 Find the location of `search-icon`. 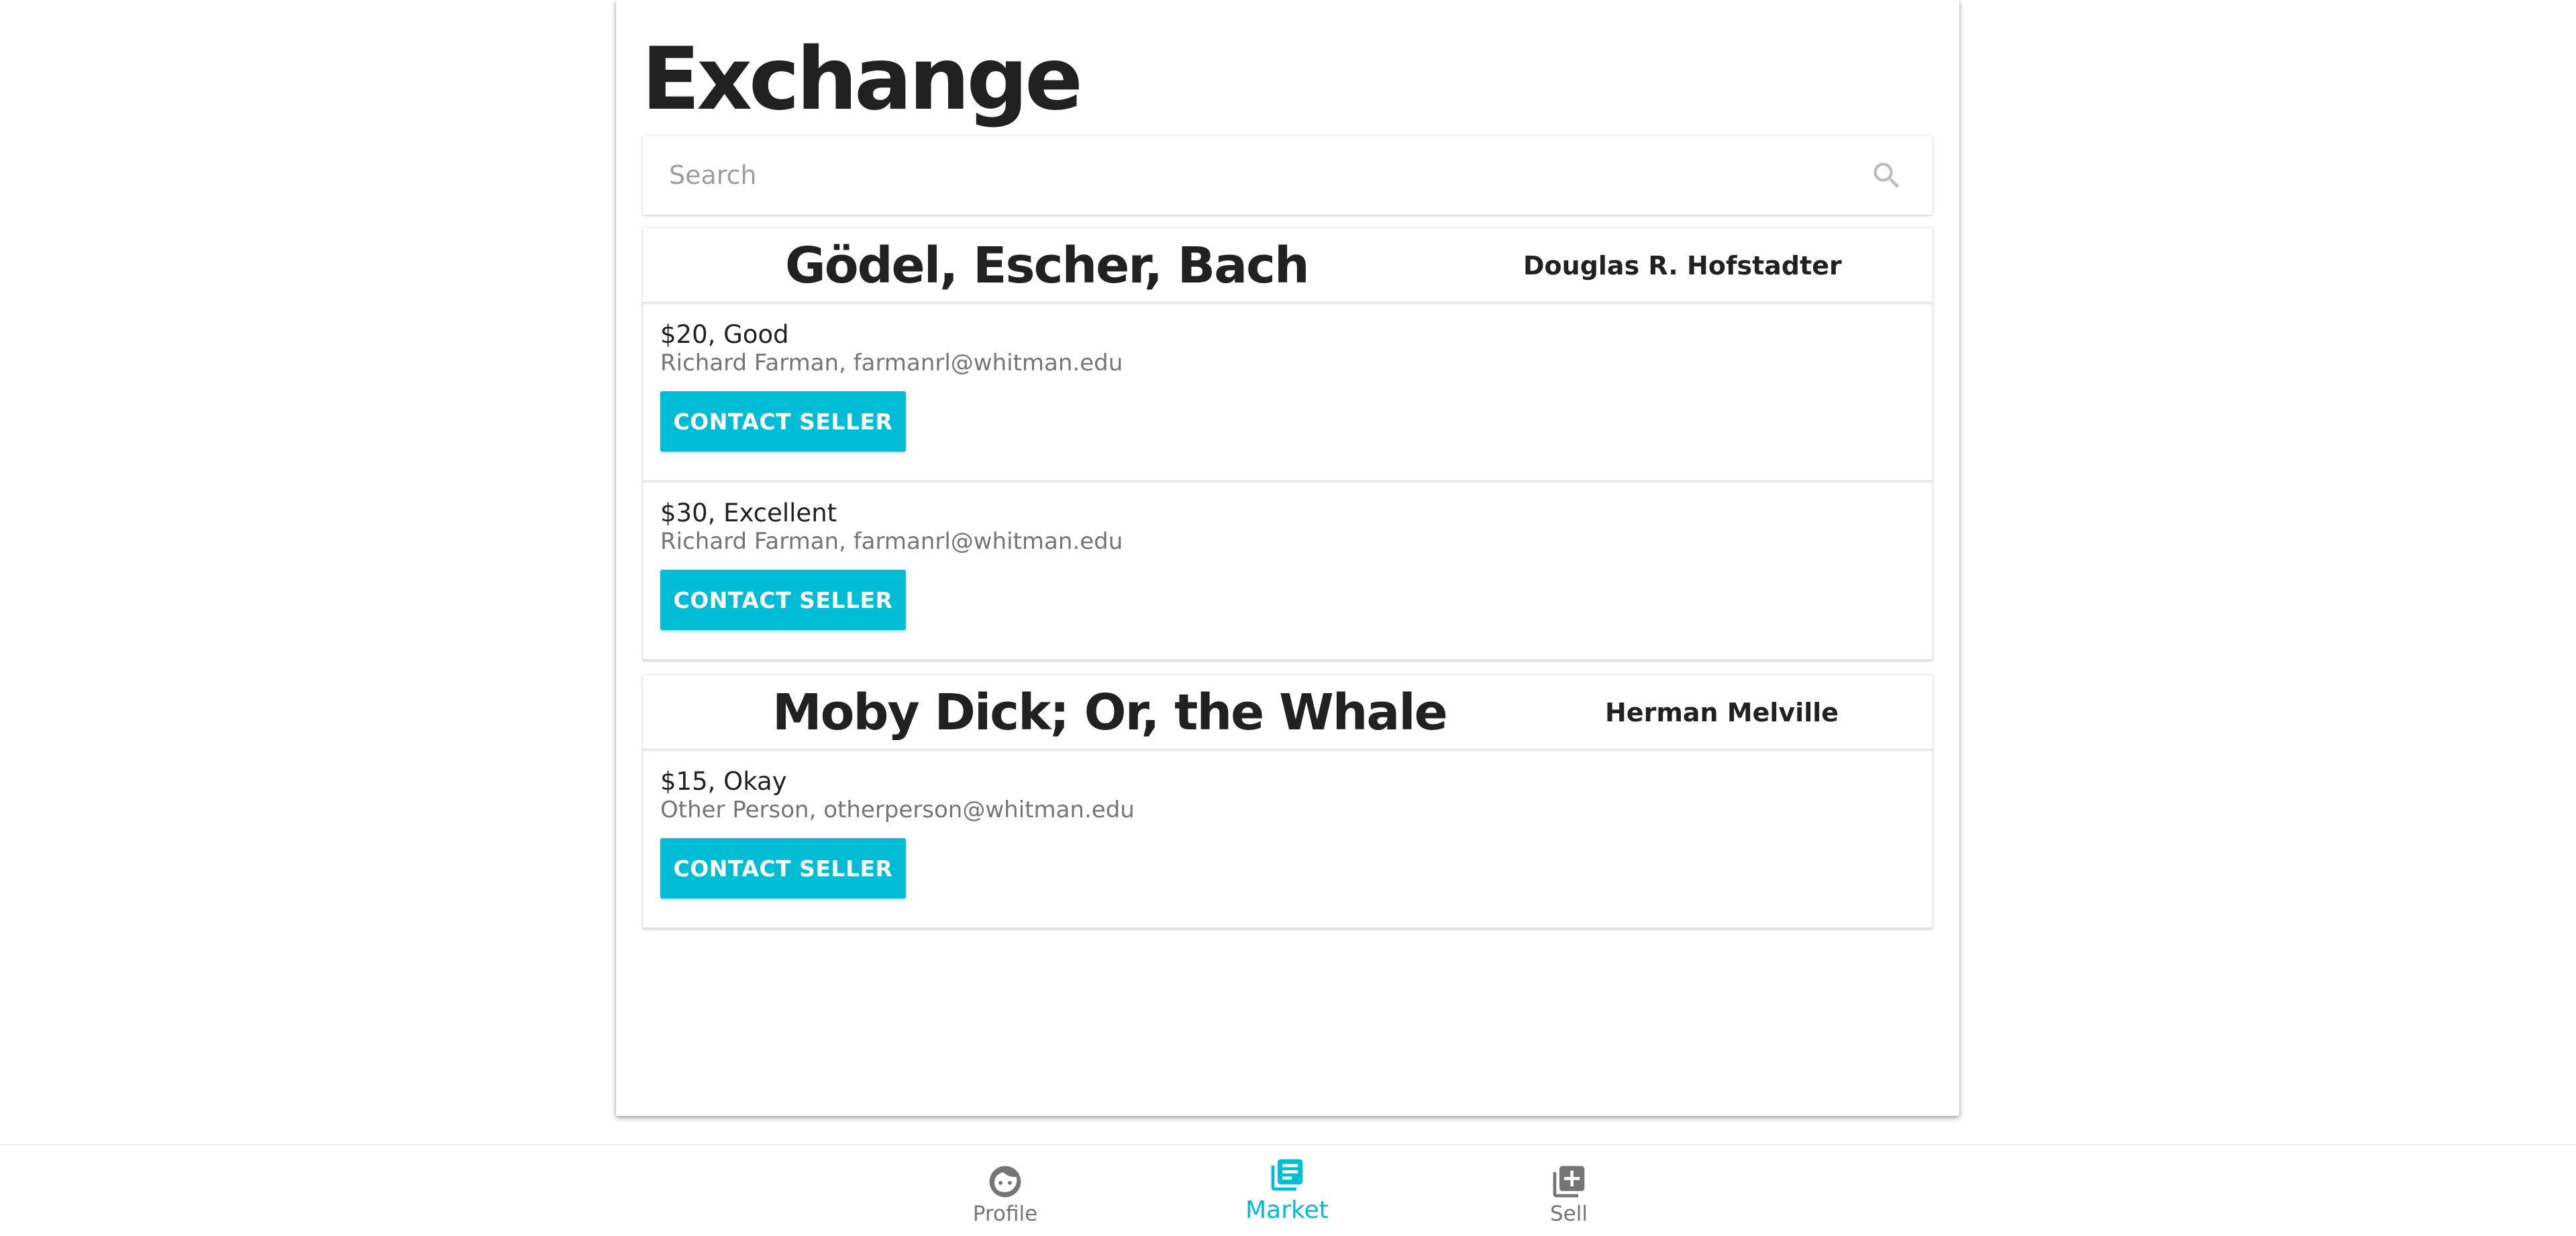

search-icon is located at coordinates (1886, 175).